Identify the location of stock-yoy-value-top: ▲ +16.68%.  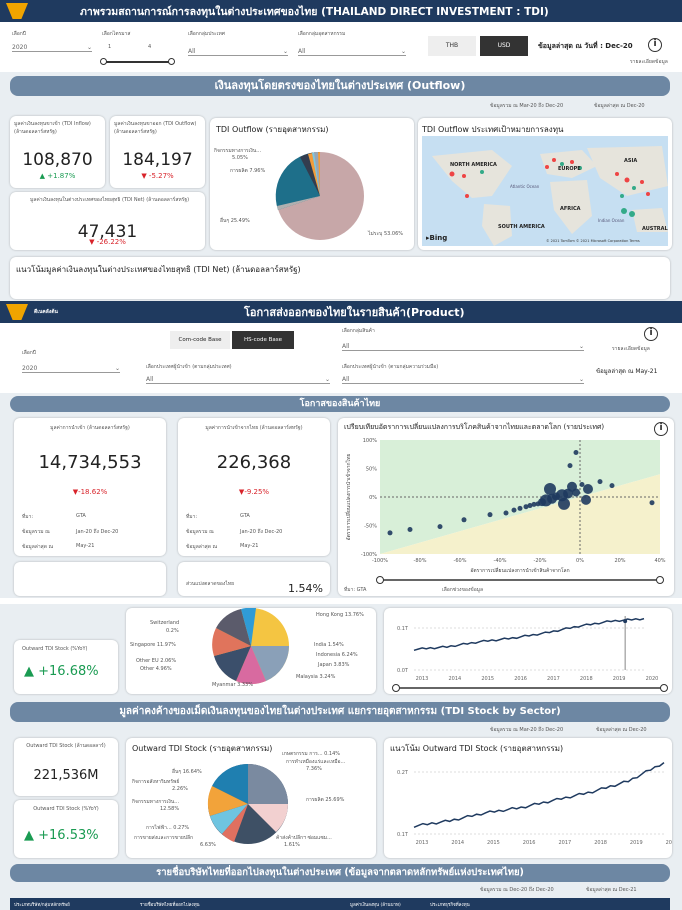
(61, 671).